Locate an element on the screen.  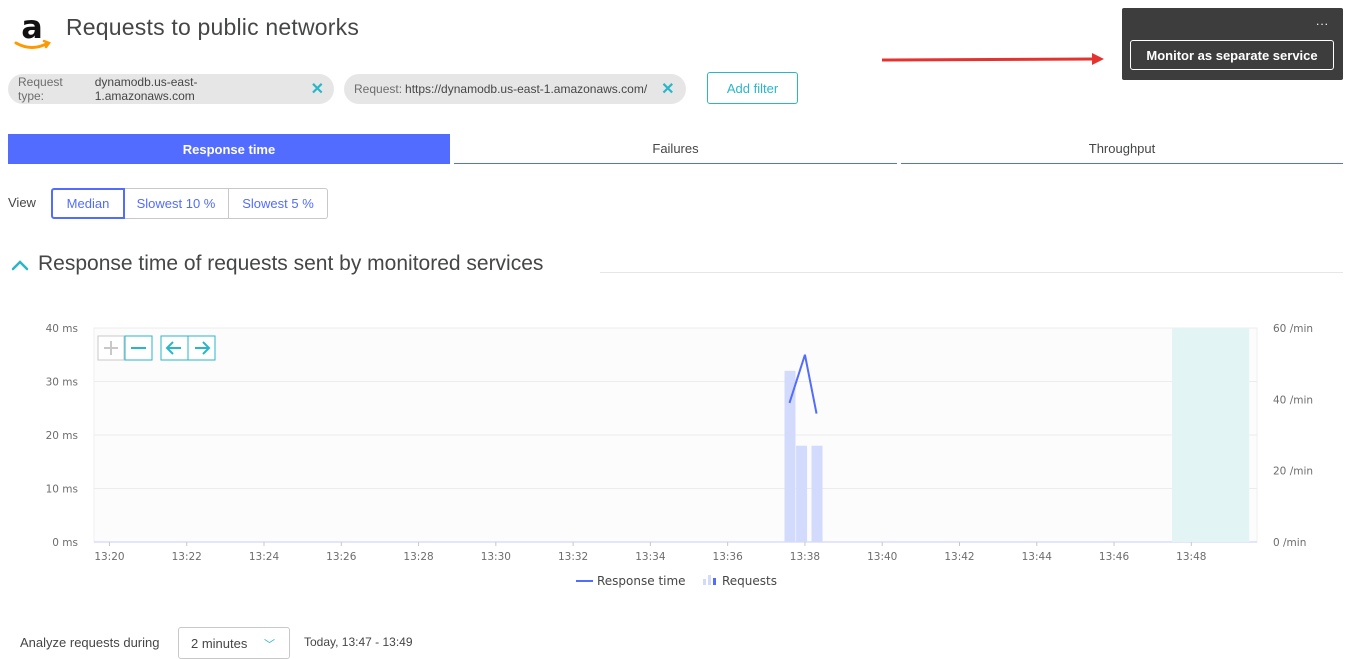
tab-throughput: Throughput is located at coordinates (1122, 149).